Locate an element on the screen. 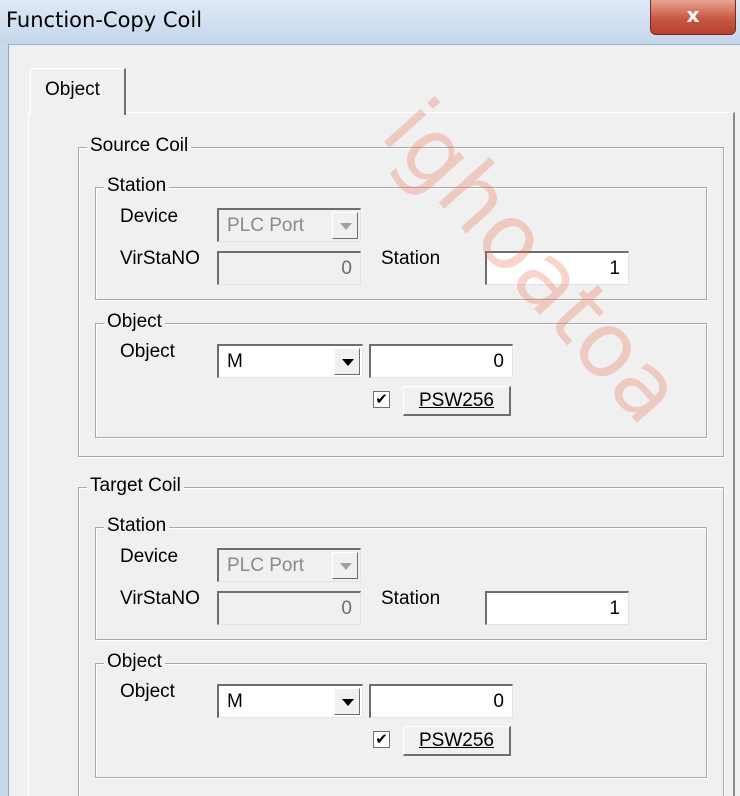 The width and height of the screenshot is (740, 796). source-psw-label: PSW256 is located at coordinates (456, 400).